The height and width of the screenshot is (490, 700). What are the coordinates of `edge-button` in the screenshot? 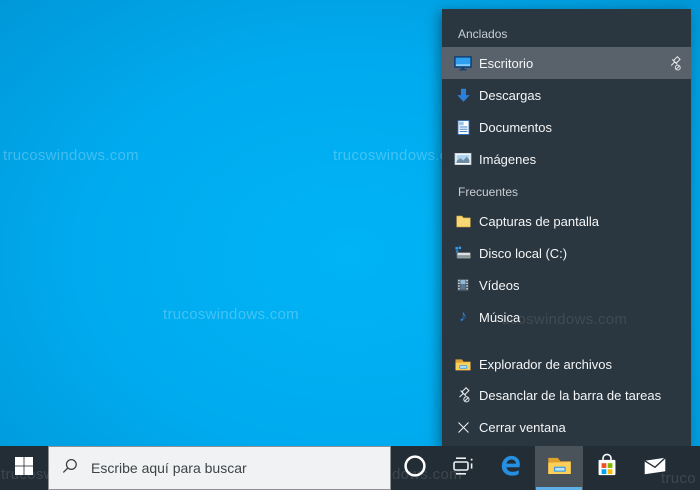 It's located at (511, 468).